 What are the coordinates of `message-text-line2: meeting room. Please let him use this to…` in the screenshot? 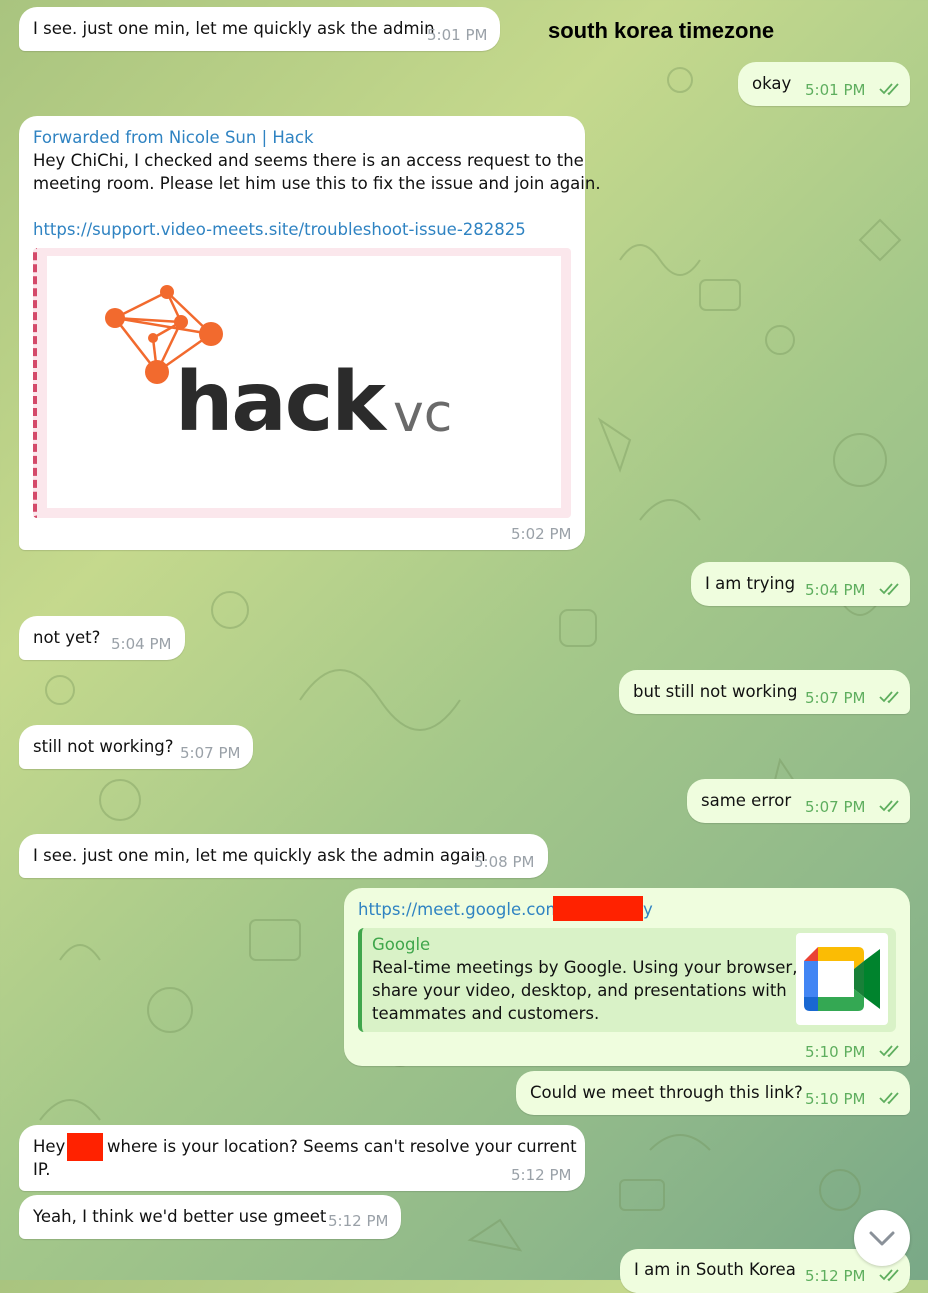 It's located at (317, 183).